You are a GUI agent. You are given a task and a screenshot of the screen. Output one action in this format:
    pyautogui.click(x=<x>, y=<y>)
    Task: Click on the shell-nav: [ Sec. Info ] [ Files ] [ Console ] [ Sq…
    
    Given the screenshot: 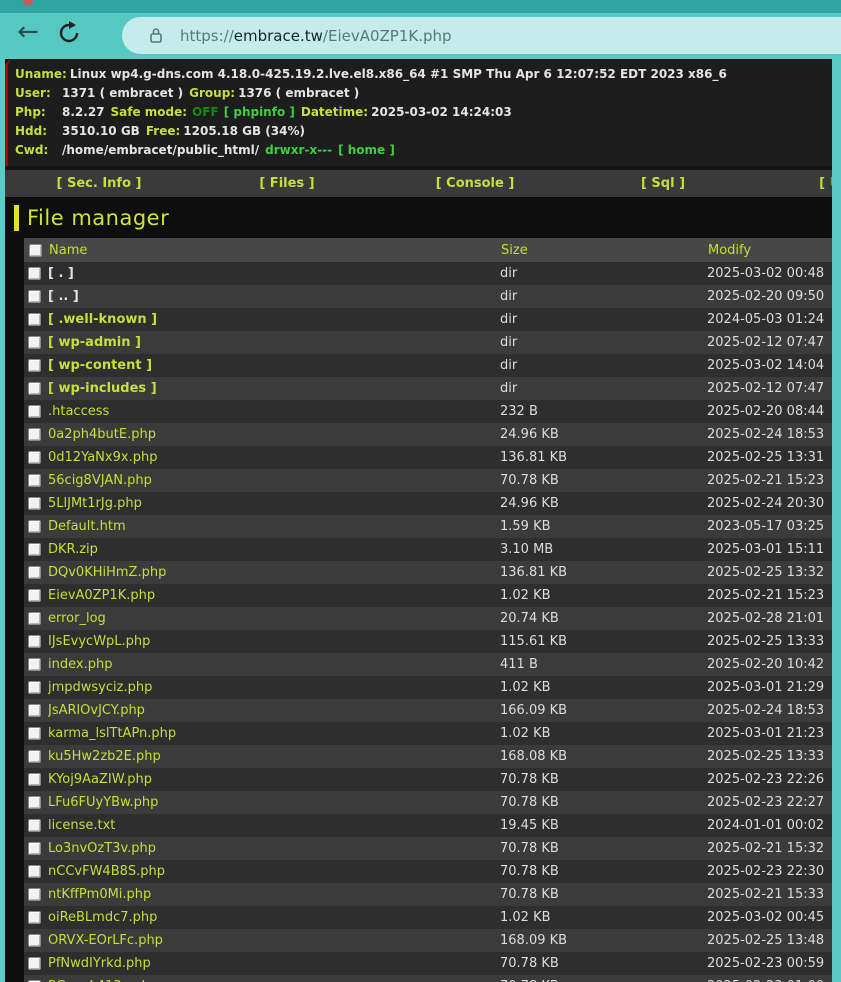 What is the action you would take?
    pyautogui.click(x=418, y=183)
    